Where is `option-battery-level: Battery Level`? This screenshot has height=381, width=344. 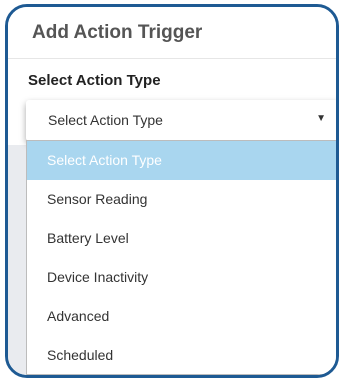
option-battery-level: Battery Level is located at coordinates (181, 238).